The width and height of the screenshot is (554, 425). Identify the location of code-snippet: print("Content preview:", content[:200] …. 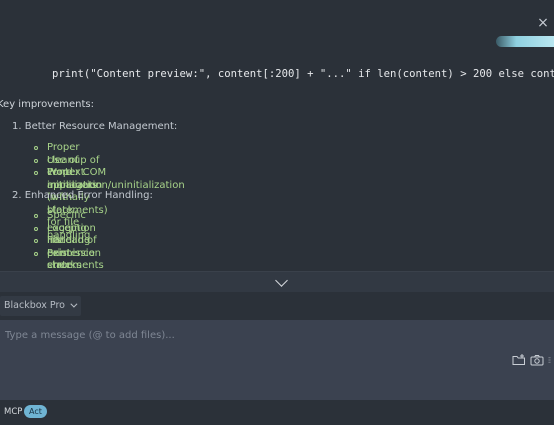
(303, 74).